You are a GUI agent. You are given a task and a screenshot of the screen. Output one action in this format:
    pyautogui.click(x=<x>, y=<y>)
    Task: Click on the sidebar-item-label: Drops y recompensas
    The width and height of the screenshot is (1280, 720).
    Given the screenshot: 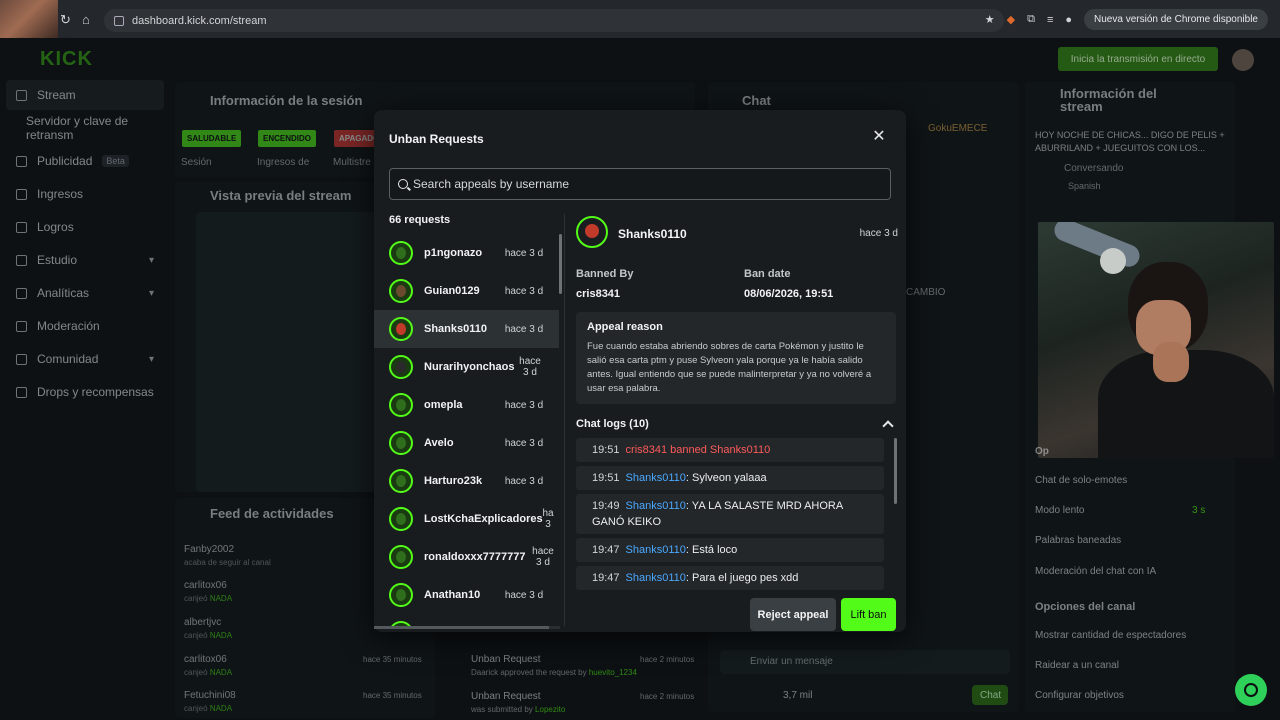 What is the action you would take?
    pyautogui.click(x=95, y=392)
    